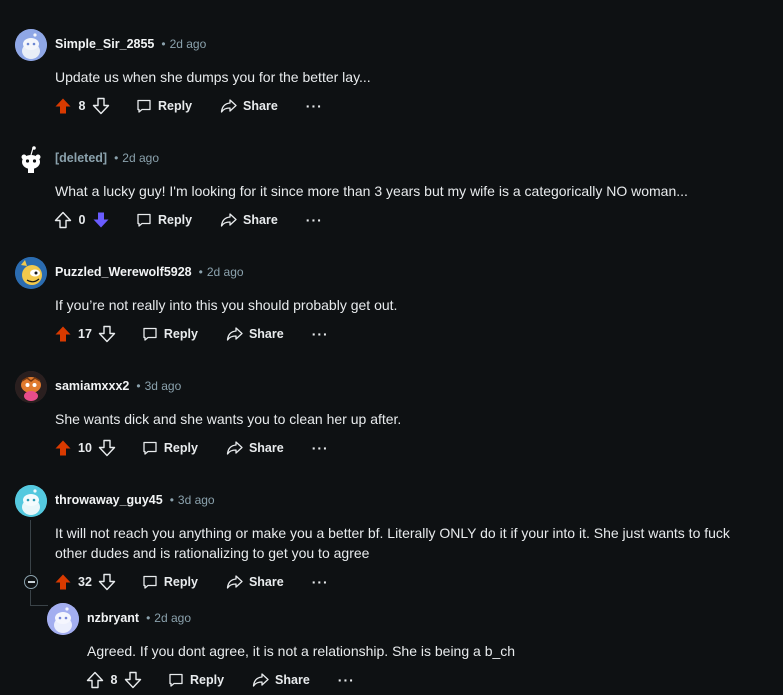 The image size is (783, 695). Describe the element at coordinates (85, 448) in the screenshot. I see `vote-score: 10` at that location.